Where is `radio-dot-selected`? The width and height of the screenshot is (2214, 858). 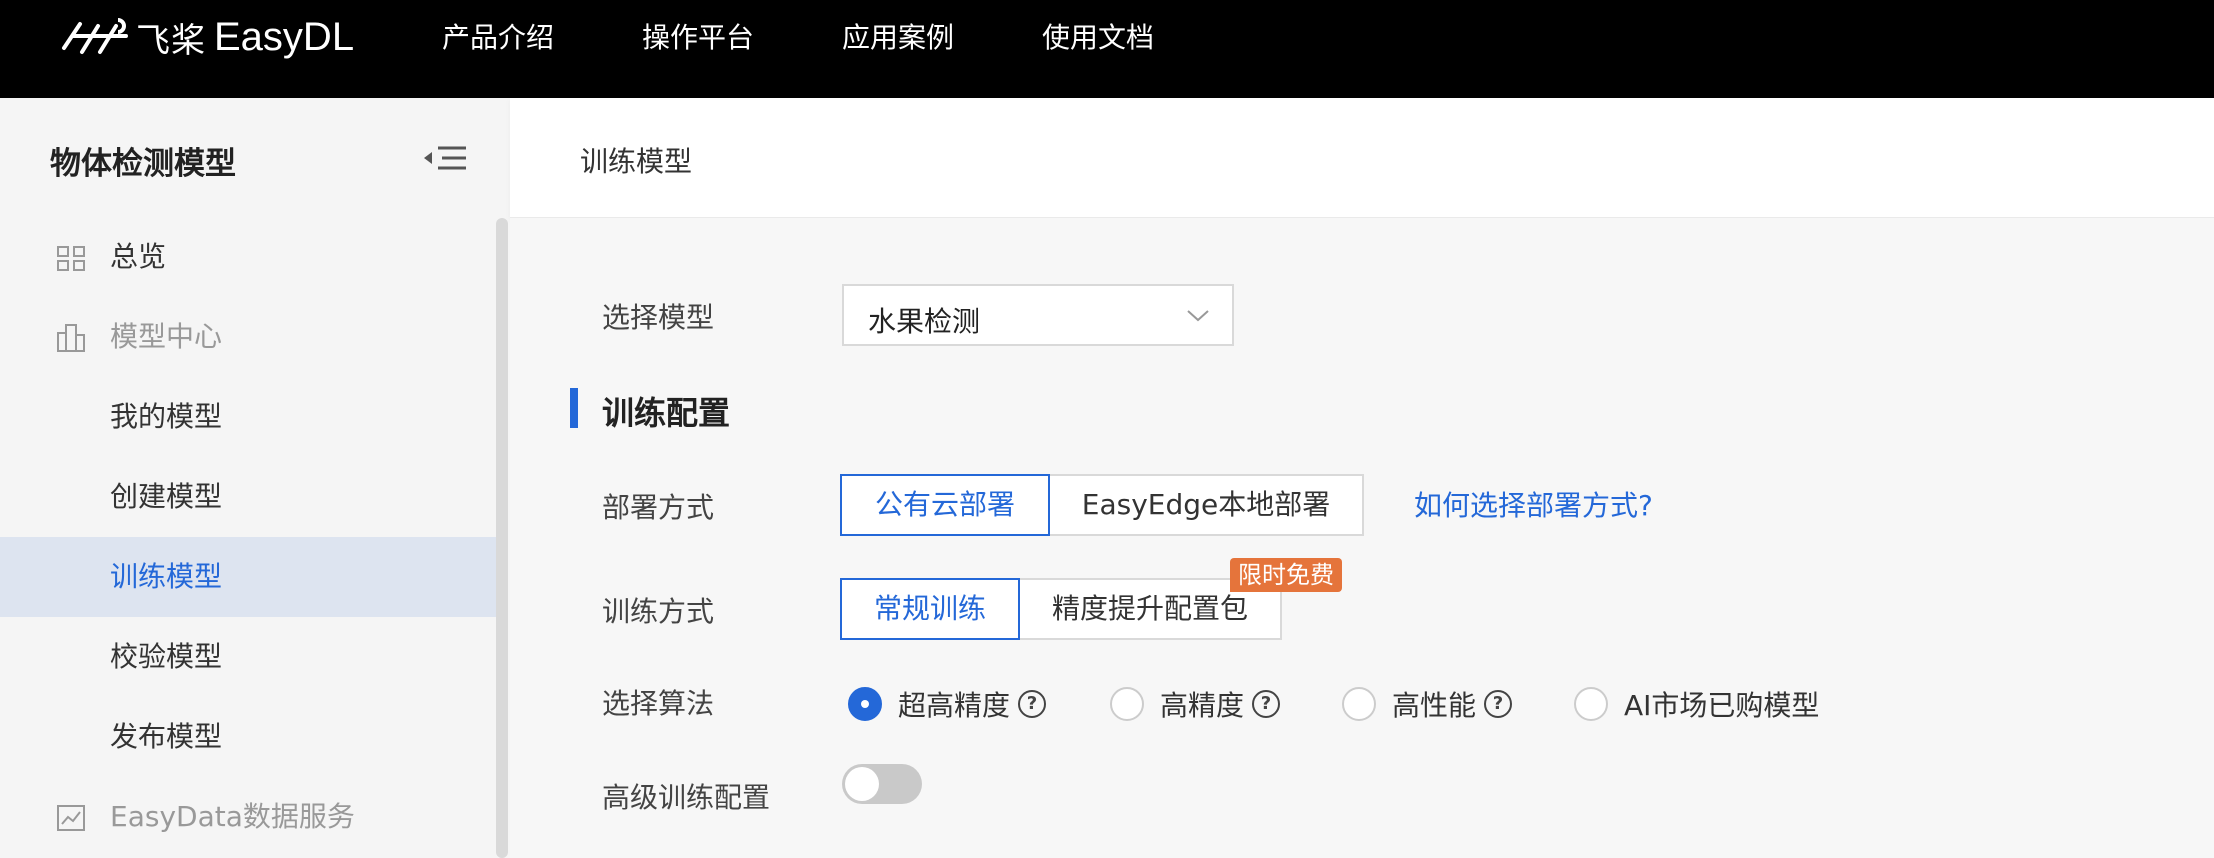 radio-dot-selected is located at coordinates (865, 704).